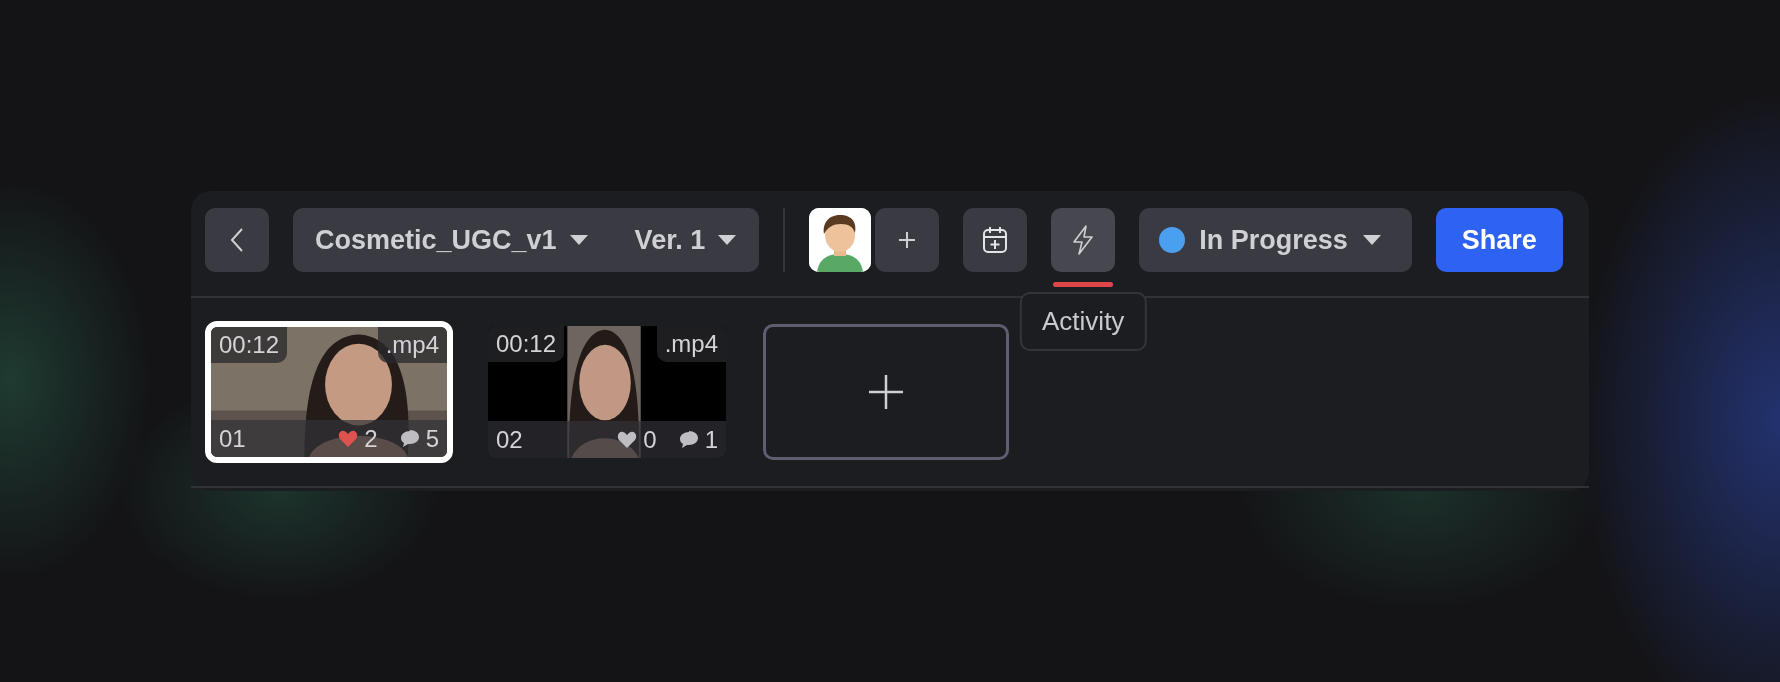 Image resolution: width=1780 pixels, height=682 pixels. Describe the element at coordinates (371, 438) in the screenshot. I see `like-count: 2` at that location.